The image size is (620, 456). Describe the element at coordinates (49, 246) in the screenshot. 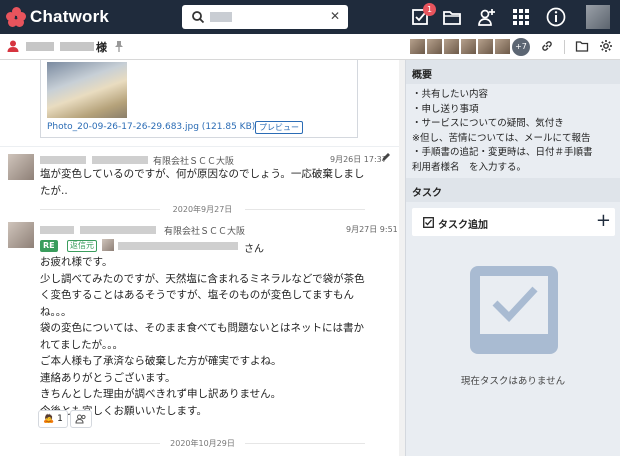

I see `reply-re-badge: RE` at that location.